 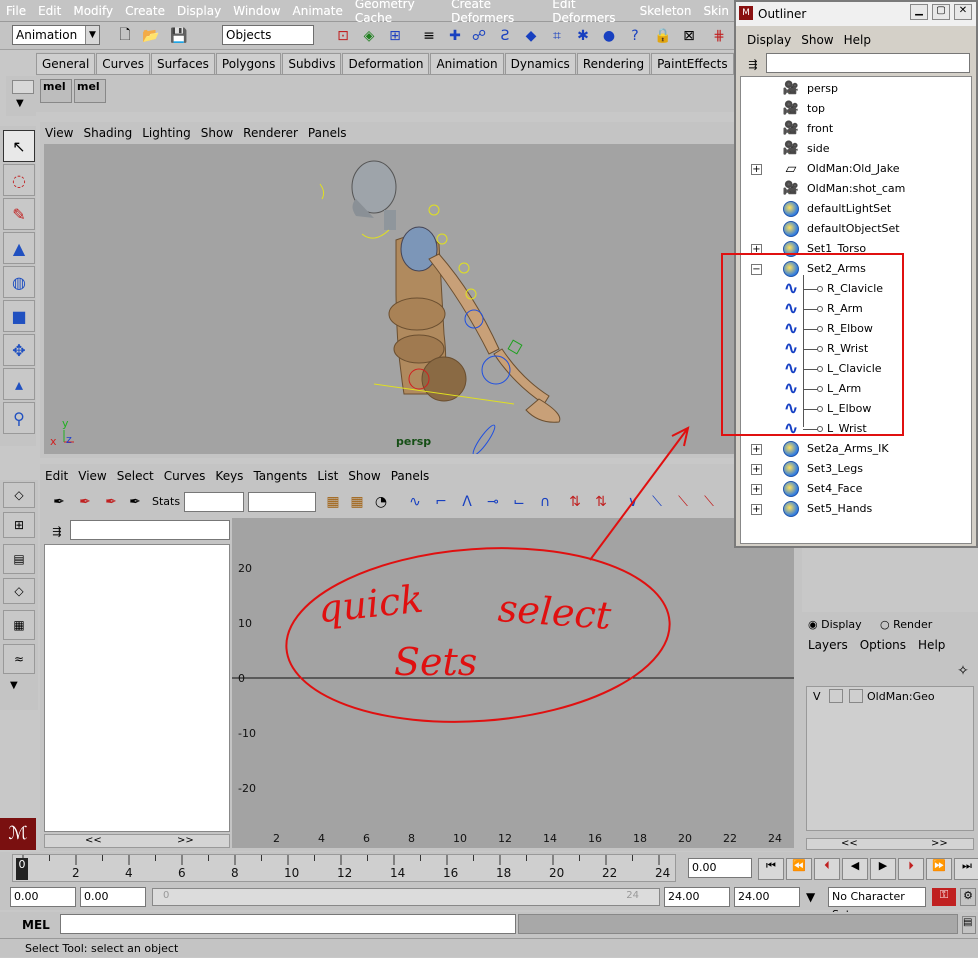 I want to click on outliner-item-front: 🎥 front, so click(x=856, y=129).